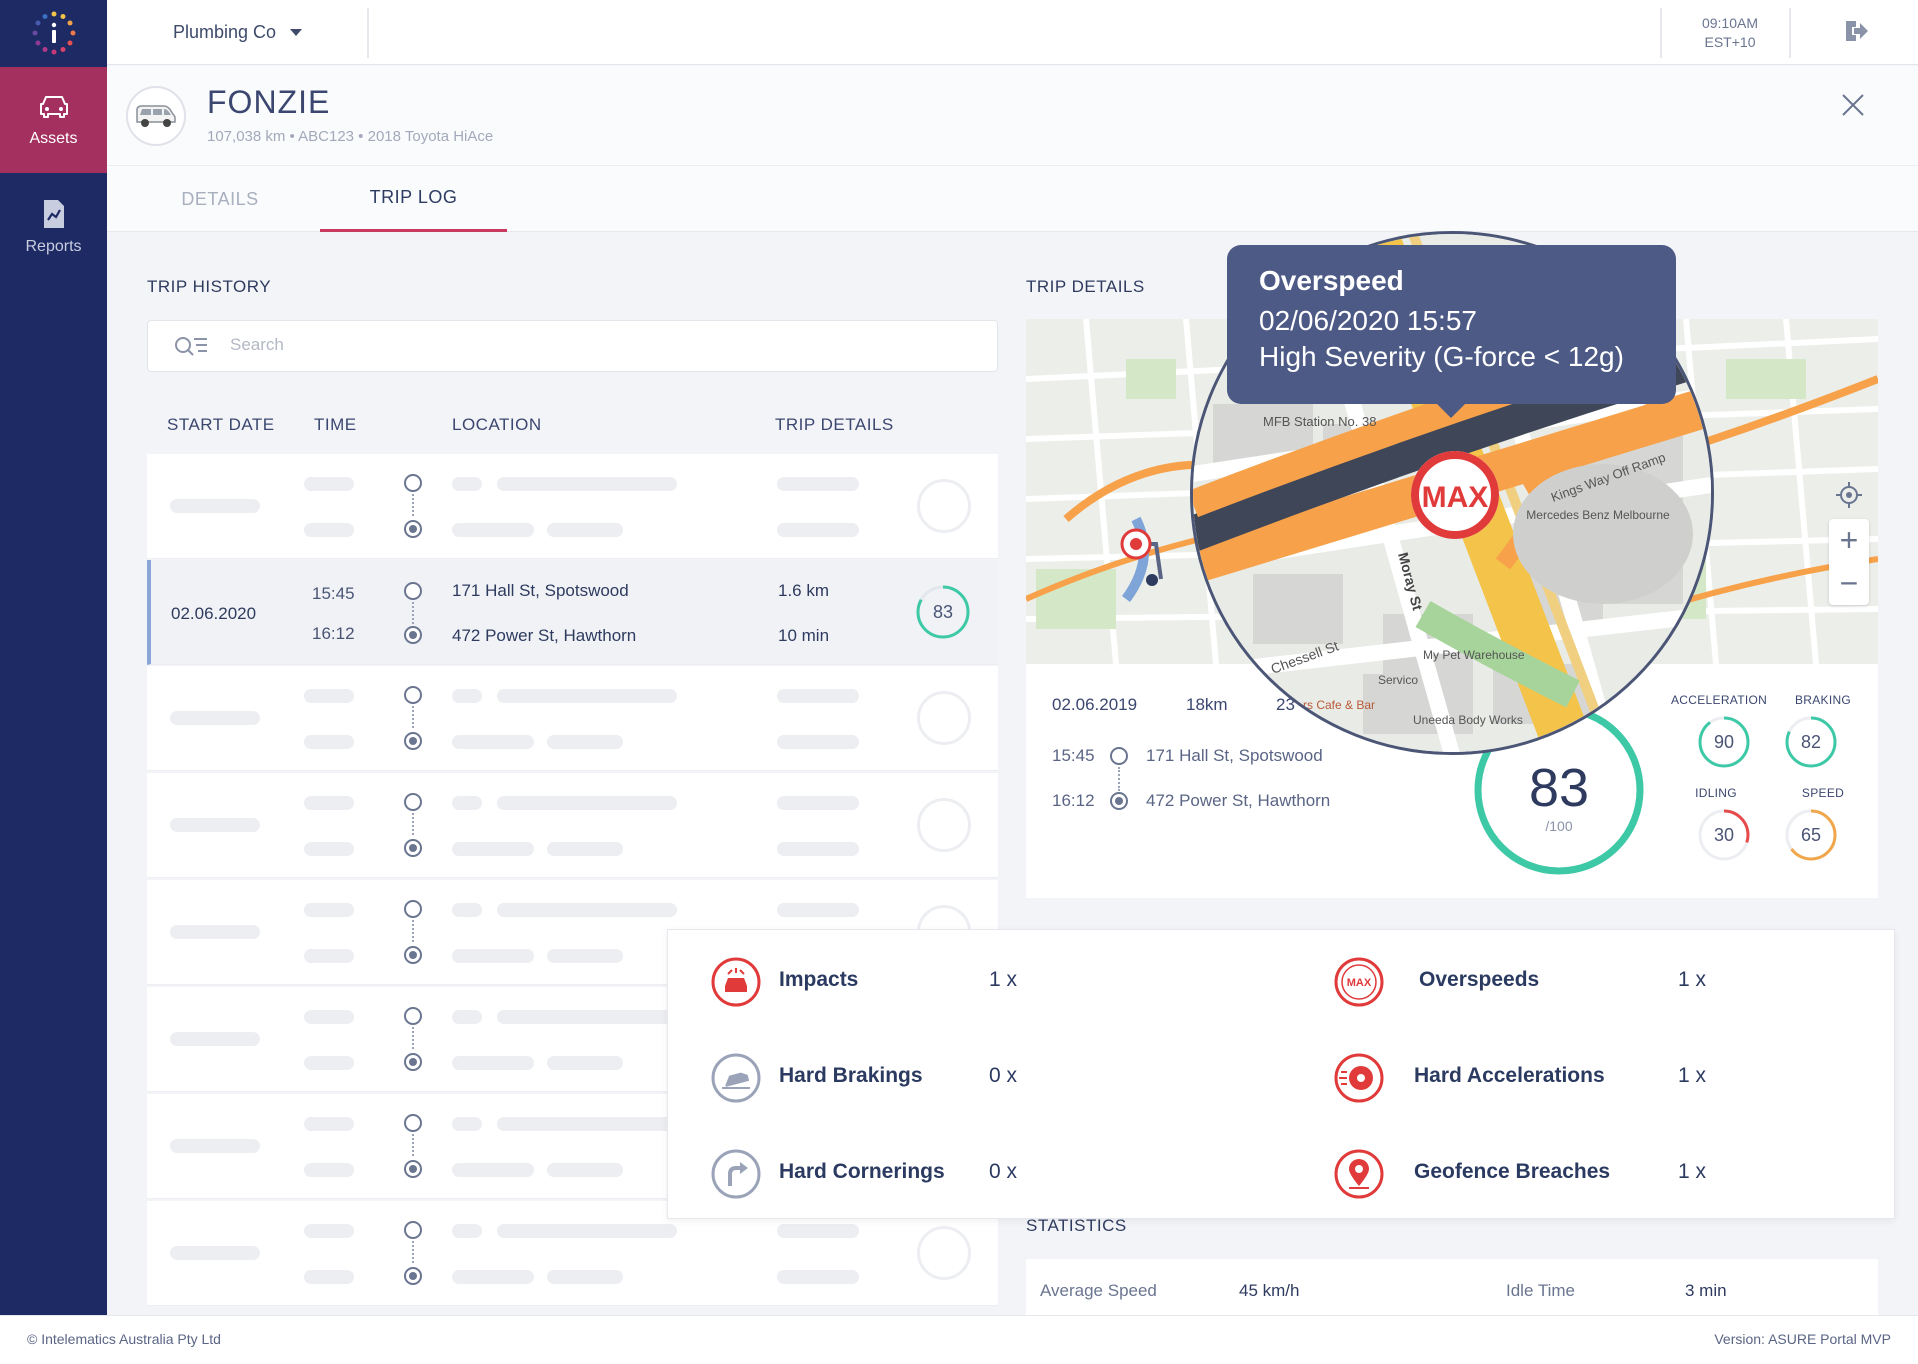 Image resolution: width=1918 pixels, height=1364 pixels. Describe the element at coordinates (1073, 800) in the screenshot. I see `details-end-time: 16:12` at that location.